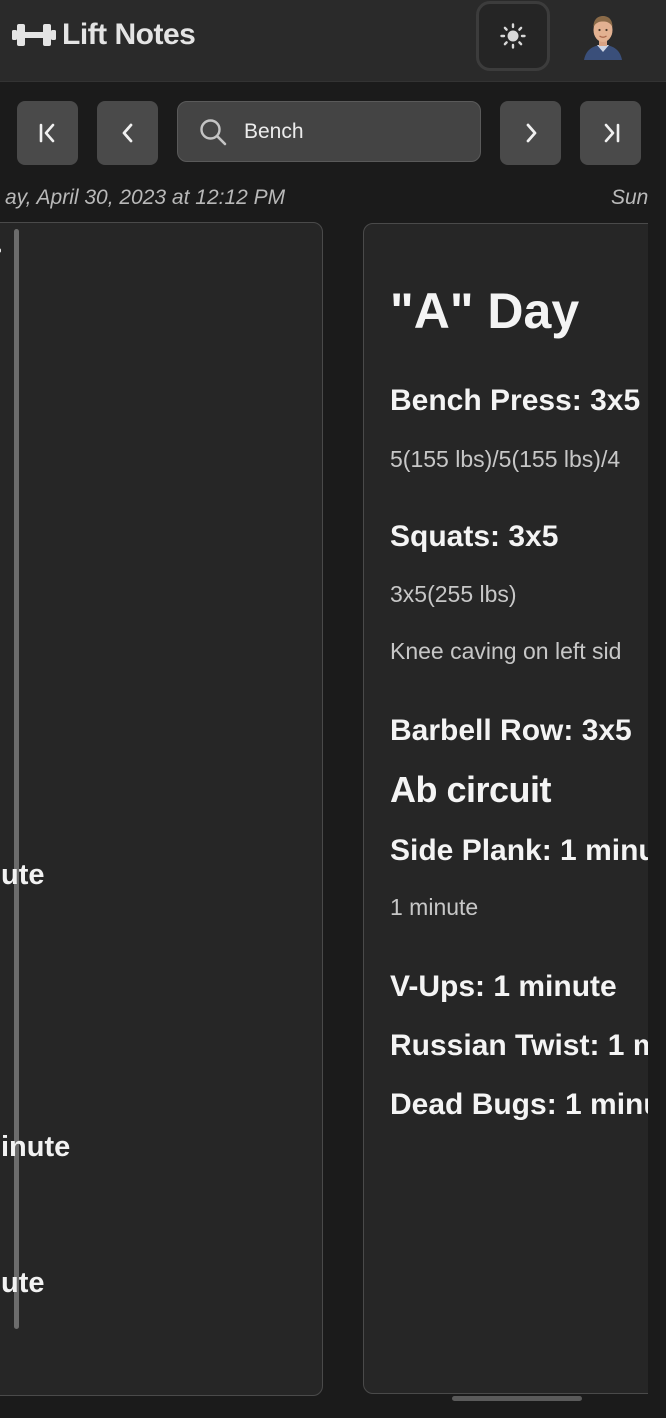 The width and height of the screenshot is (666, 1418). I want to click on exercise-heading: V-Ups: 1 minute, so click(503, 986).